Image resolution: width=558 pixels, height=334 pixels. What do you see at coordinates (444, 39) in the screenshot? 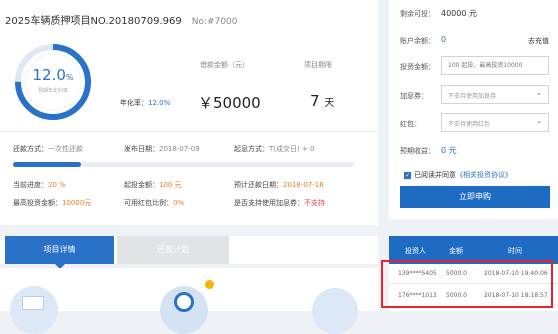
I see `balance-value: 0` at bounding box center [444, 39].